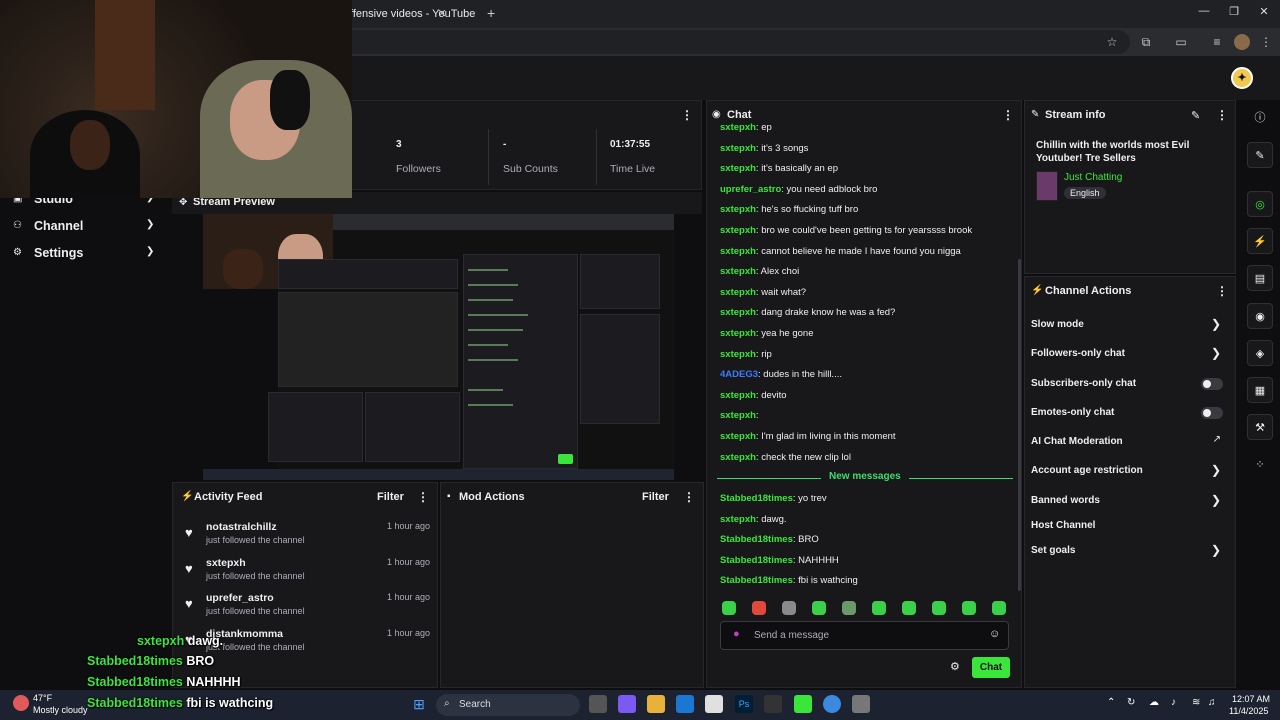 The height and width of the screenshot is (720, 1280). I want to click on copilot-icon, so click(627, 704).